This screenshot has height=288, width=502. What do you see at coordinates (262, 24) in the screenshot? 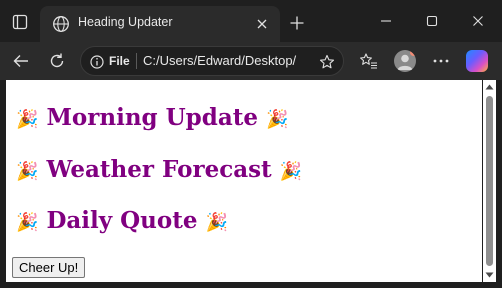
I see `close-icon` at bounding box center [262, 24].